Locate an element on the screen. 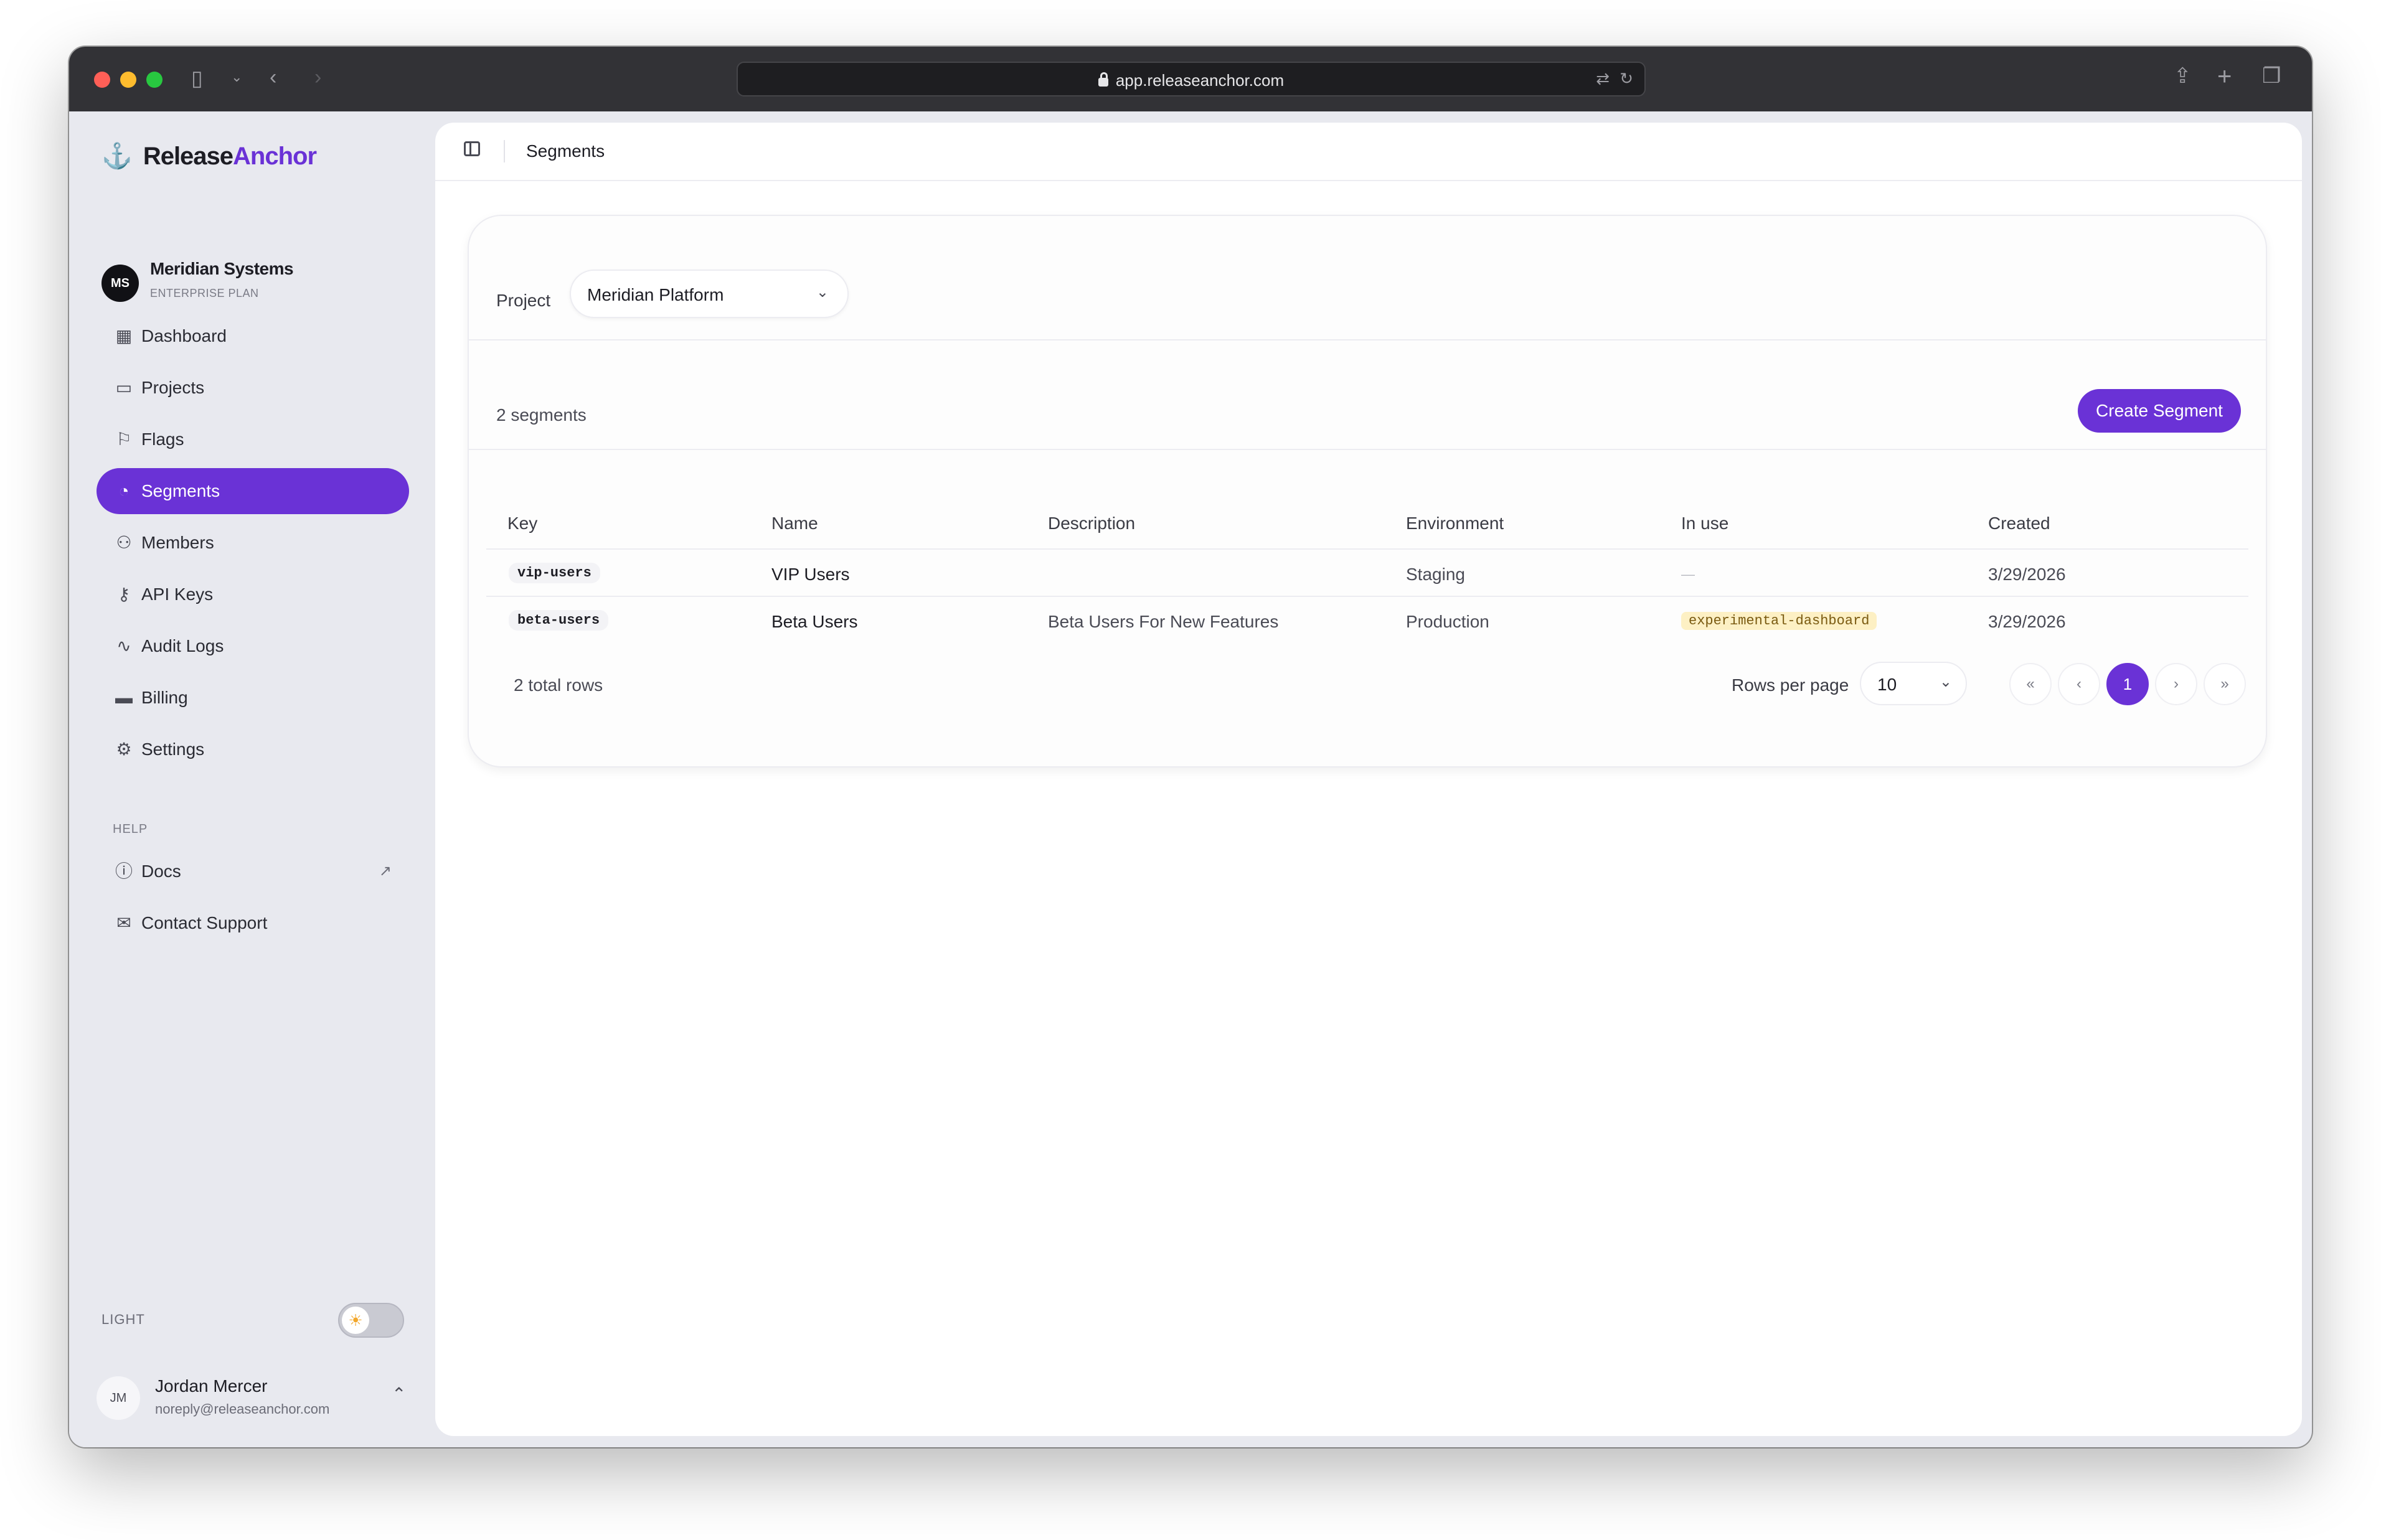 This screenshot has width=2381, height=1540. url-text: app.releaseanchor.com is located at coordinates (1200, 80).